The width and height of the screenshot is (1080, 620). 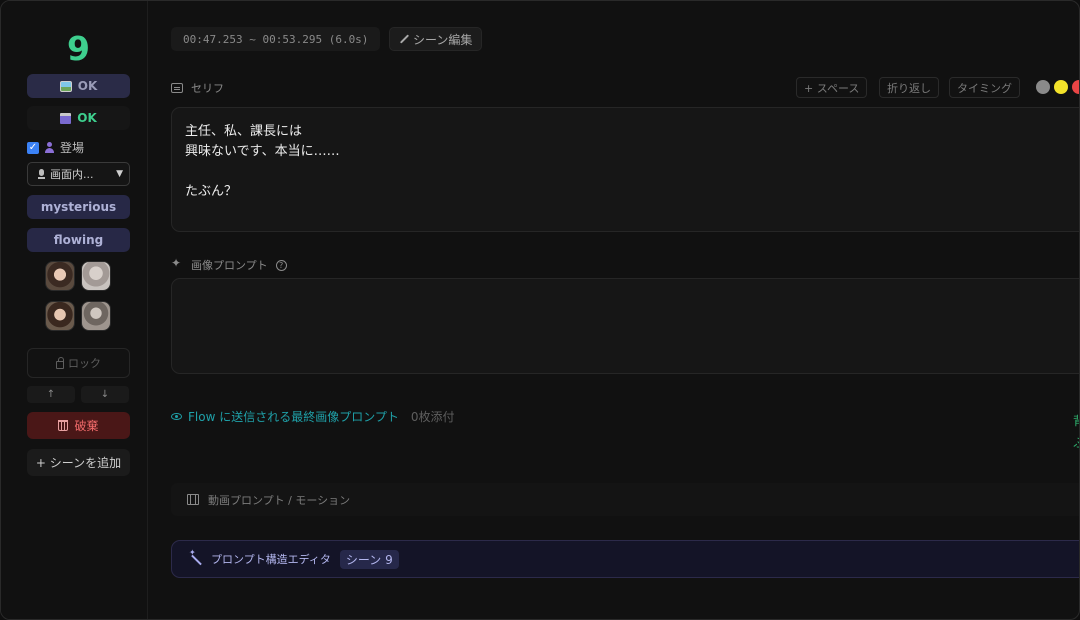 What do you see at coordinates (1076, 442) in the screenshot?
I see `clipped-edge-text: ふ` at bounding box center [1076, 442].